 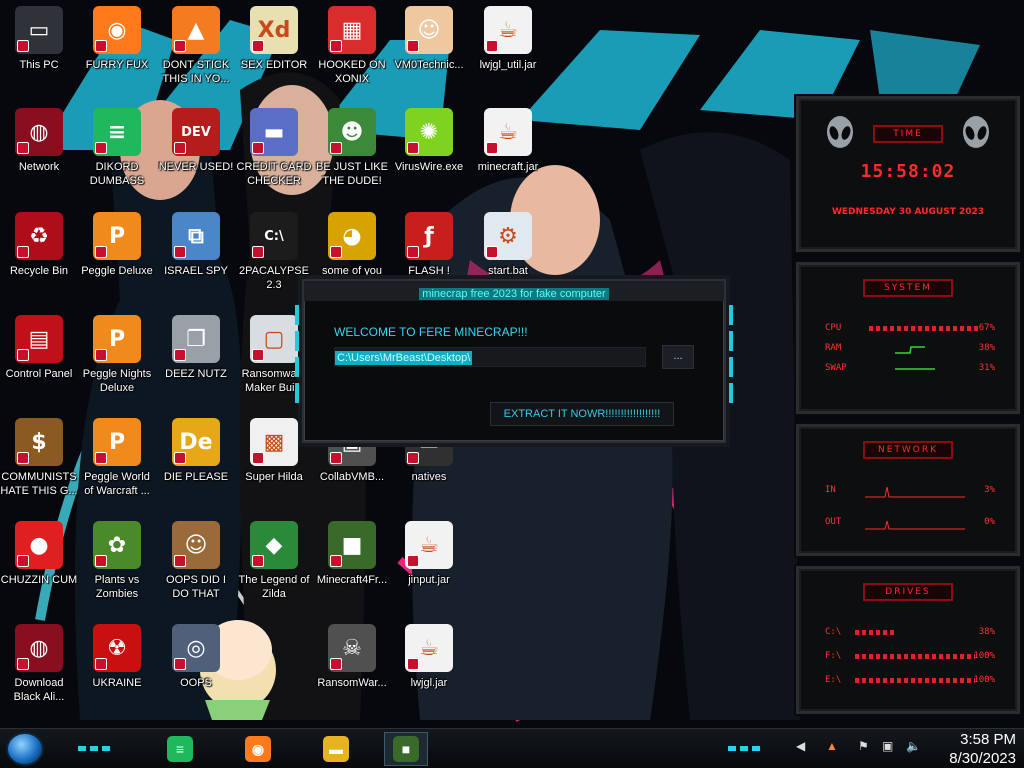 I want to click on desktop-icon: Xd SEX EDITOR, so click(x=274, y=54).